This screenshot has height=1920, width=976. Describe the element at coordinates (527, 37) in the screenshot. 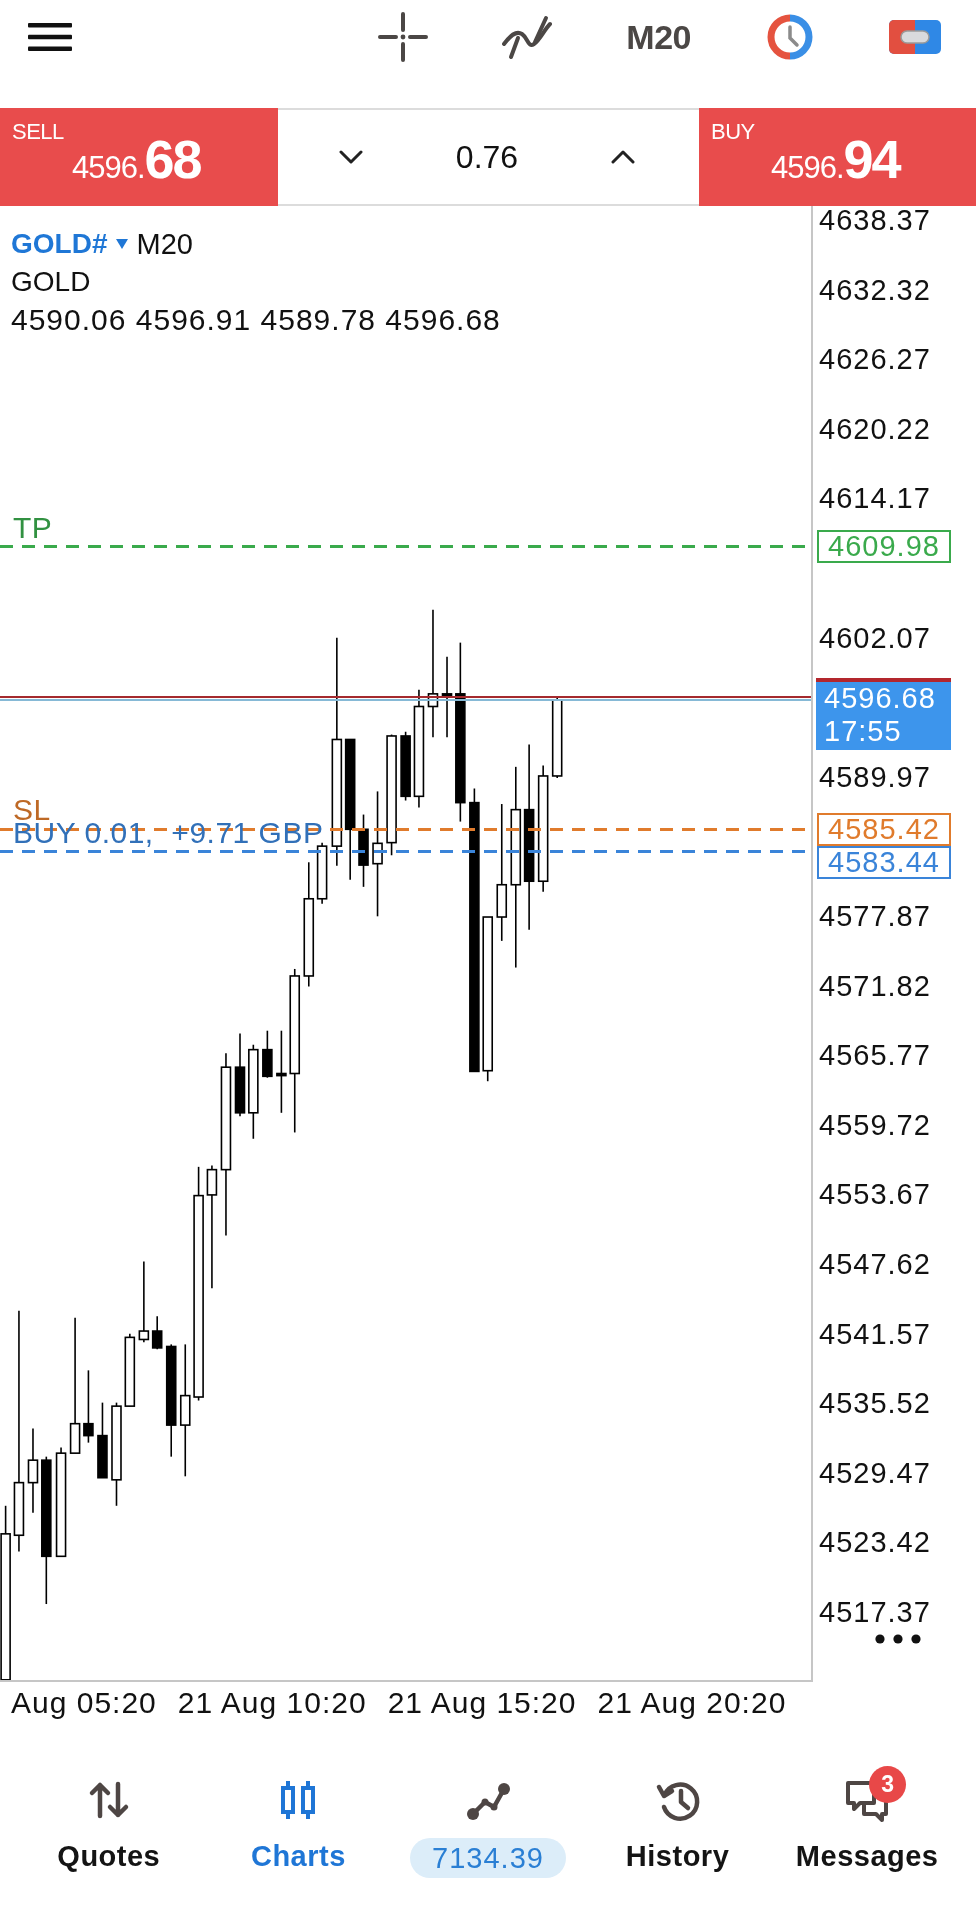

I see `wave-icon` at that location.